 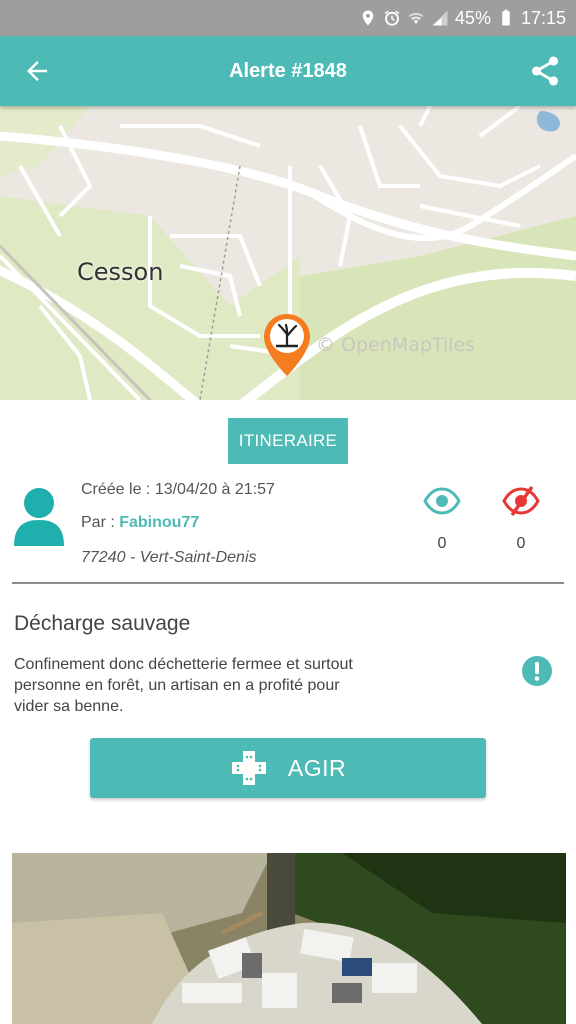 I want to click on map-attribution: © OpenMapTiles, so click(x=396, y=345).